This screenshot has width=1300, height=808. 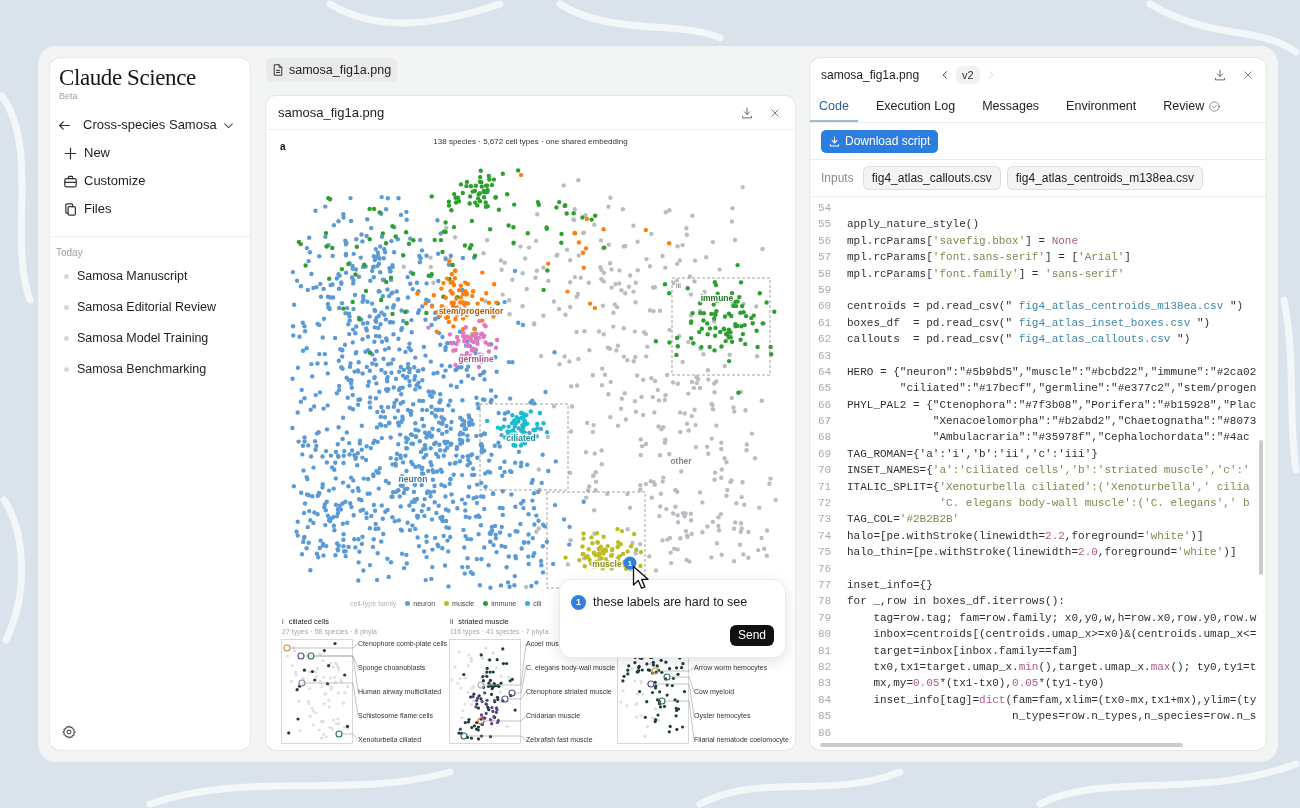 I want to click on cluster-label: neuron, so click(x=413, y=479).